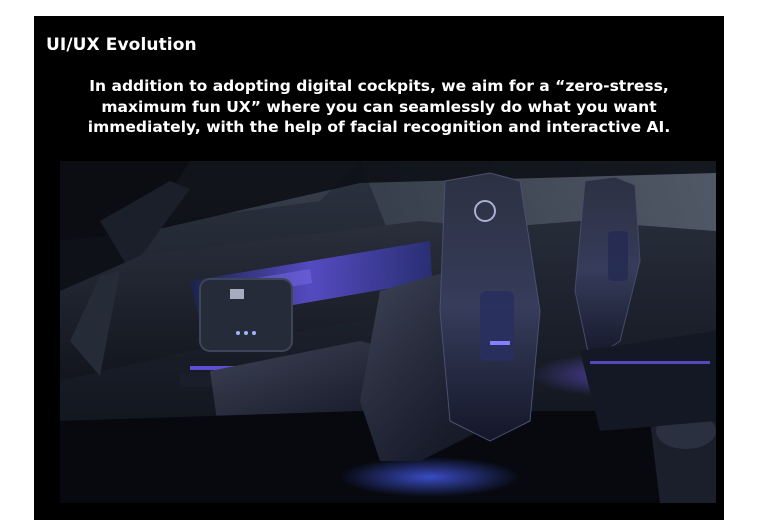 The image size is (760, 531). I want to click on slide-title: UI/UX Evolution, so click(121, 45).